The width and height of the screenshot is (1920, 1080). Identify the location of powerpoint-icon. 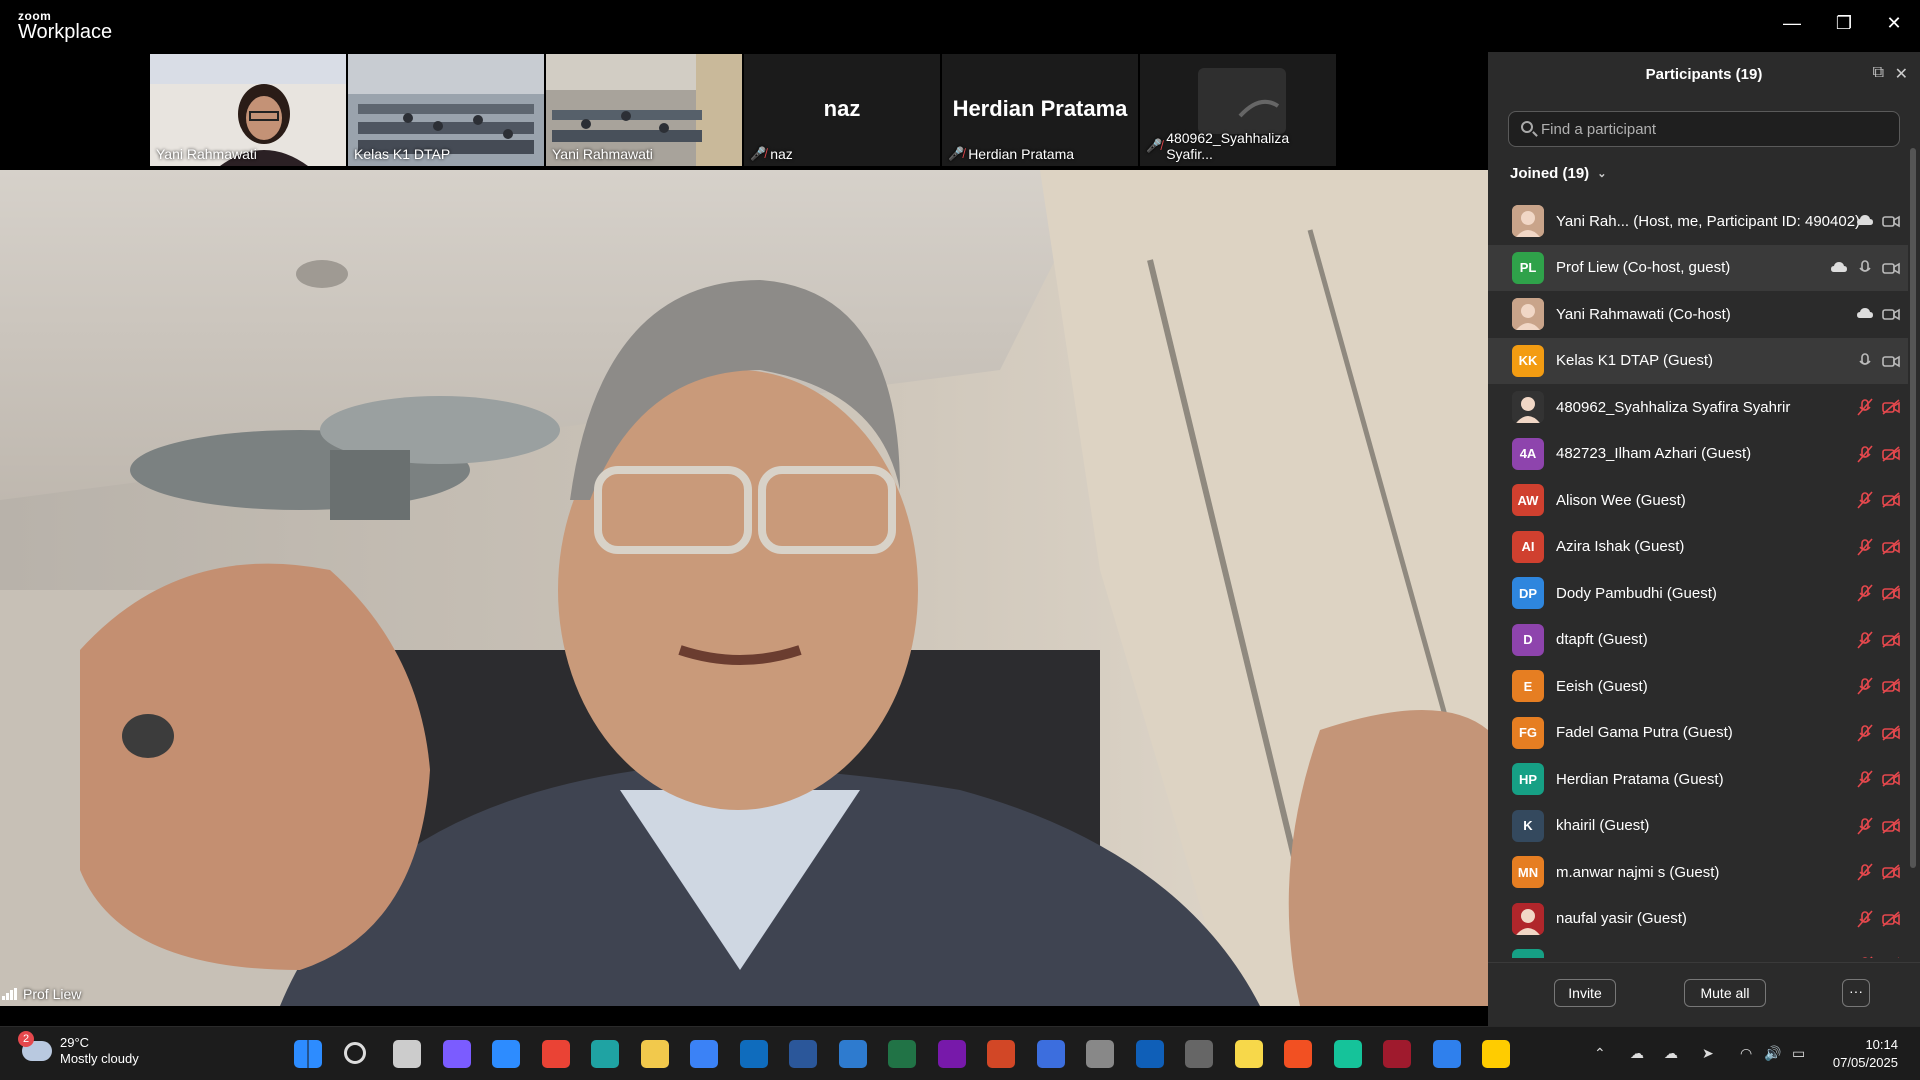
(1001, 1054).